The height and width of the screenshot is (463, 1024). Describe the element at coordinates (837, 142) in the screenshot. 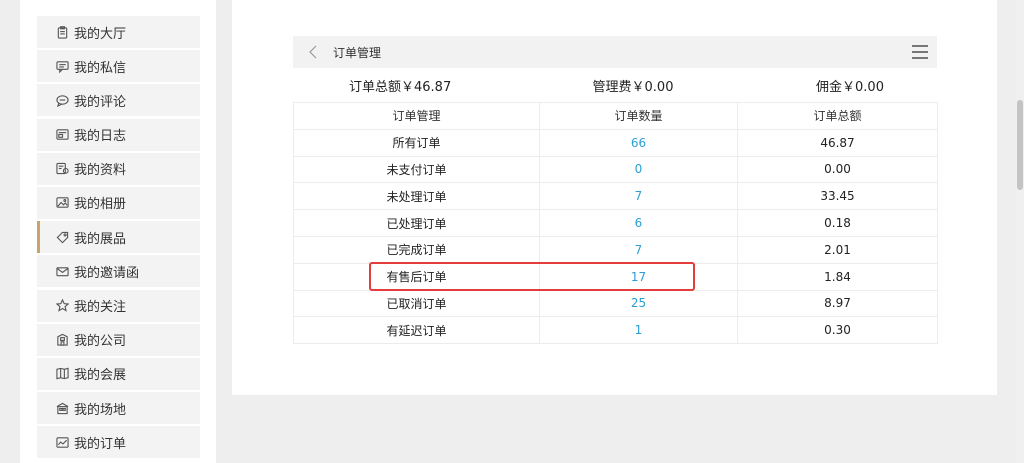

I see `order-amount-cell: 46.87` at that location.